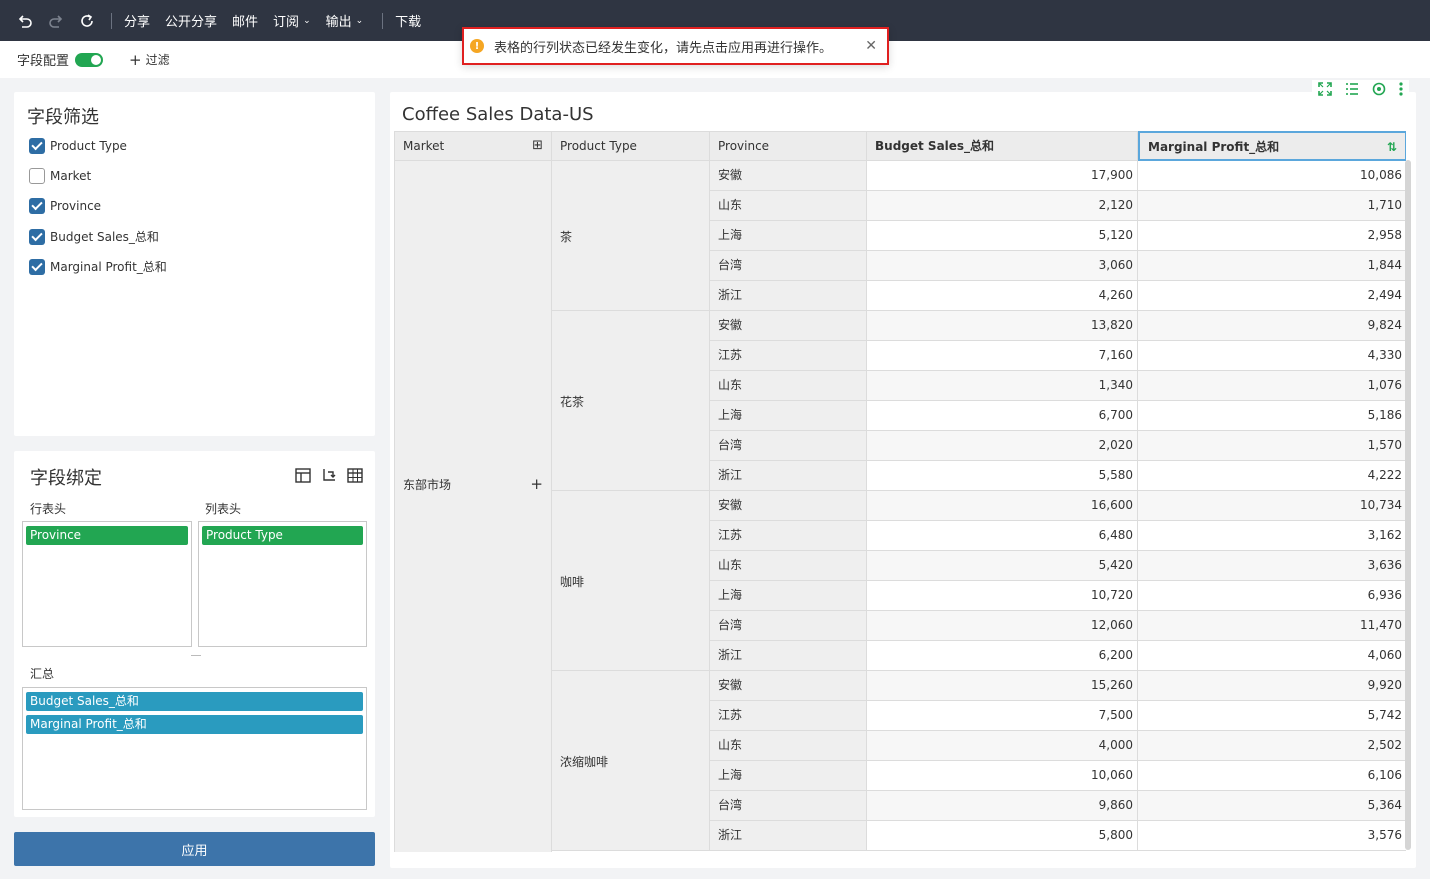 The height and width of the screenshot is (879, 1430). I want to click on marginal-profit-cell: 3,576, so click(1272, 836).